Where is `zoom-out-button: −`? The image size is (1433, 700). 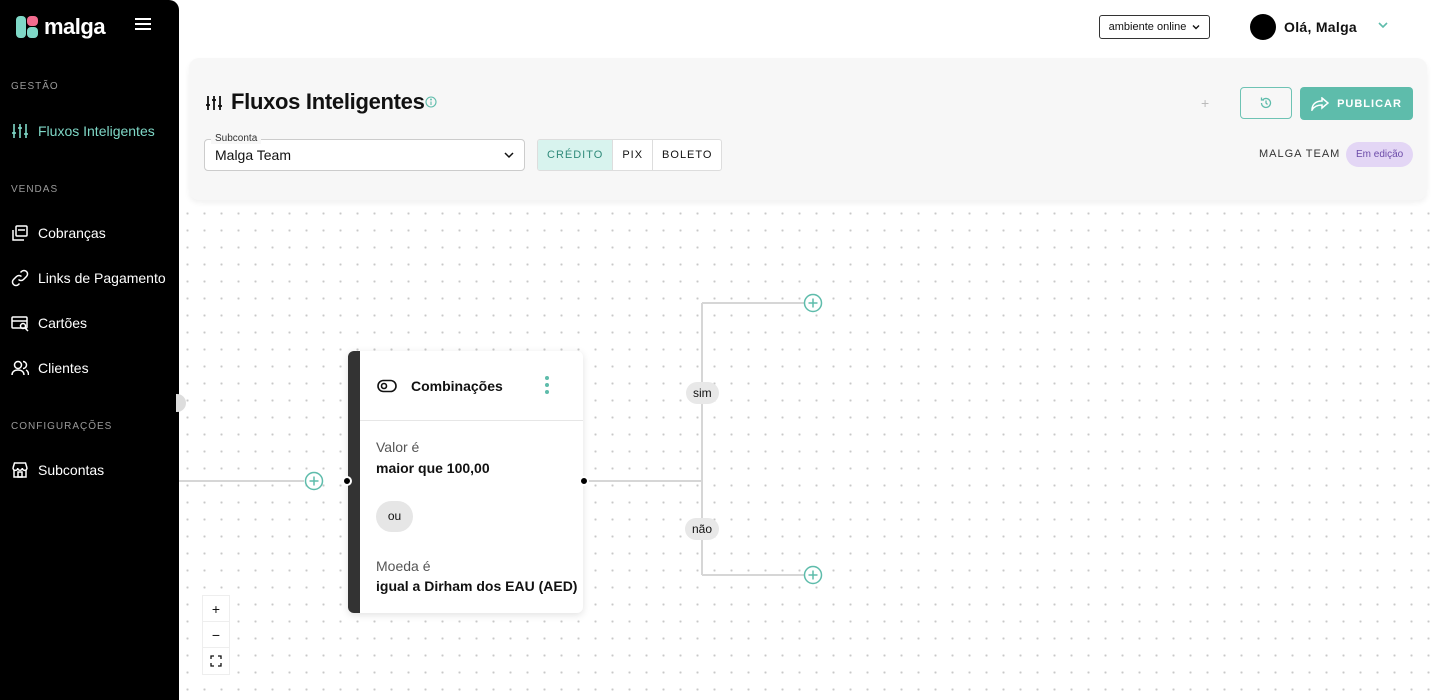
zoom-out-button: − is located at coordinates (216, 635).